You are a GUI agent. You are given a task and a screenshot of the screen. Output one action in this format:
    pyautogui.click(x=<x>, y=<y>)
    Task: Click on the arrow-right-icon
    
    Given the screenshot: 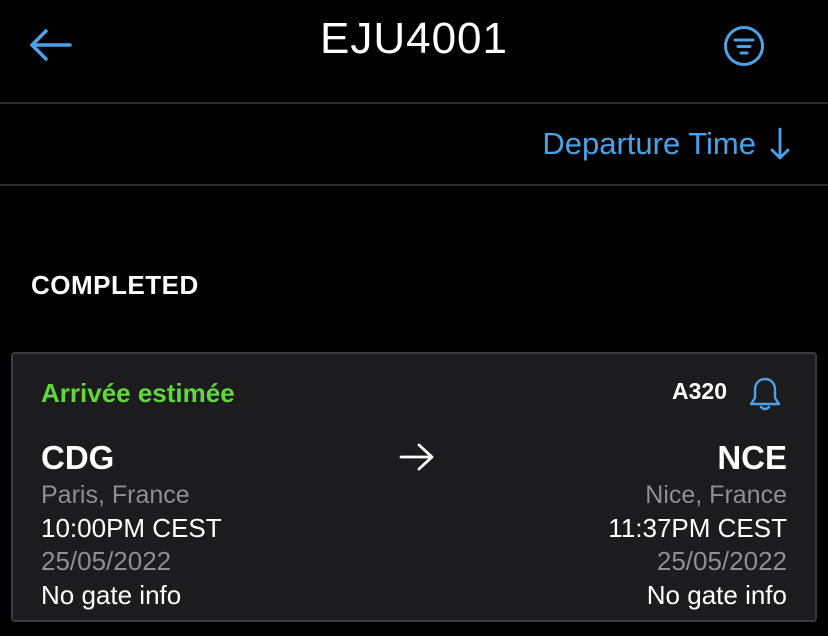 What is the action you would take?
    pyautogui.click(x=416, y=457)
    